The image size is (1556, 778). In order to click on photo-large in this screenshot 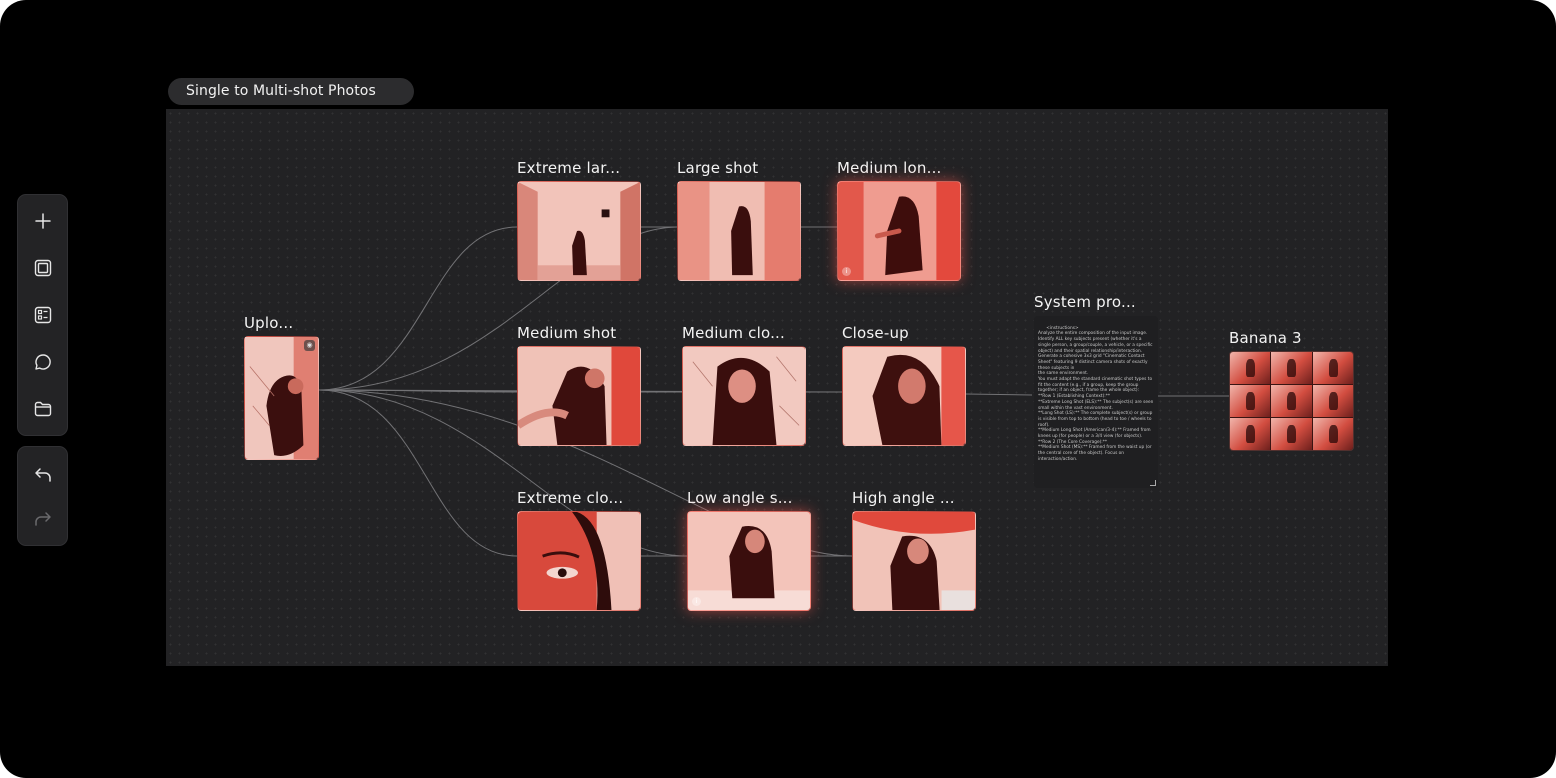, I will do `click(739, 231)`.